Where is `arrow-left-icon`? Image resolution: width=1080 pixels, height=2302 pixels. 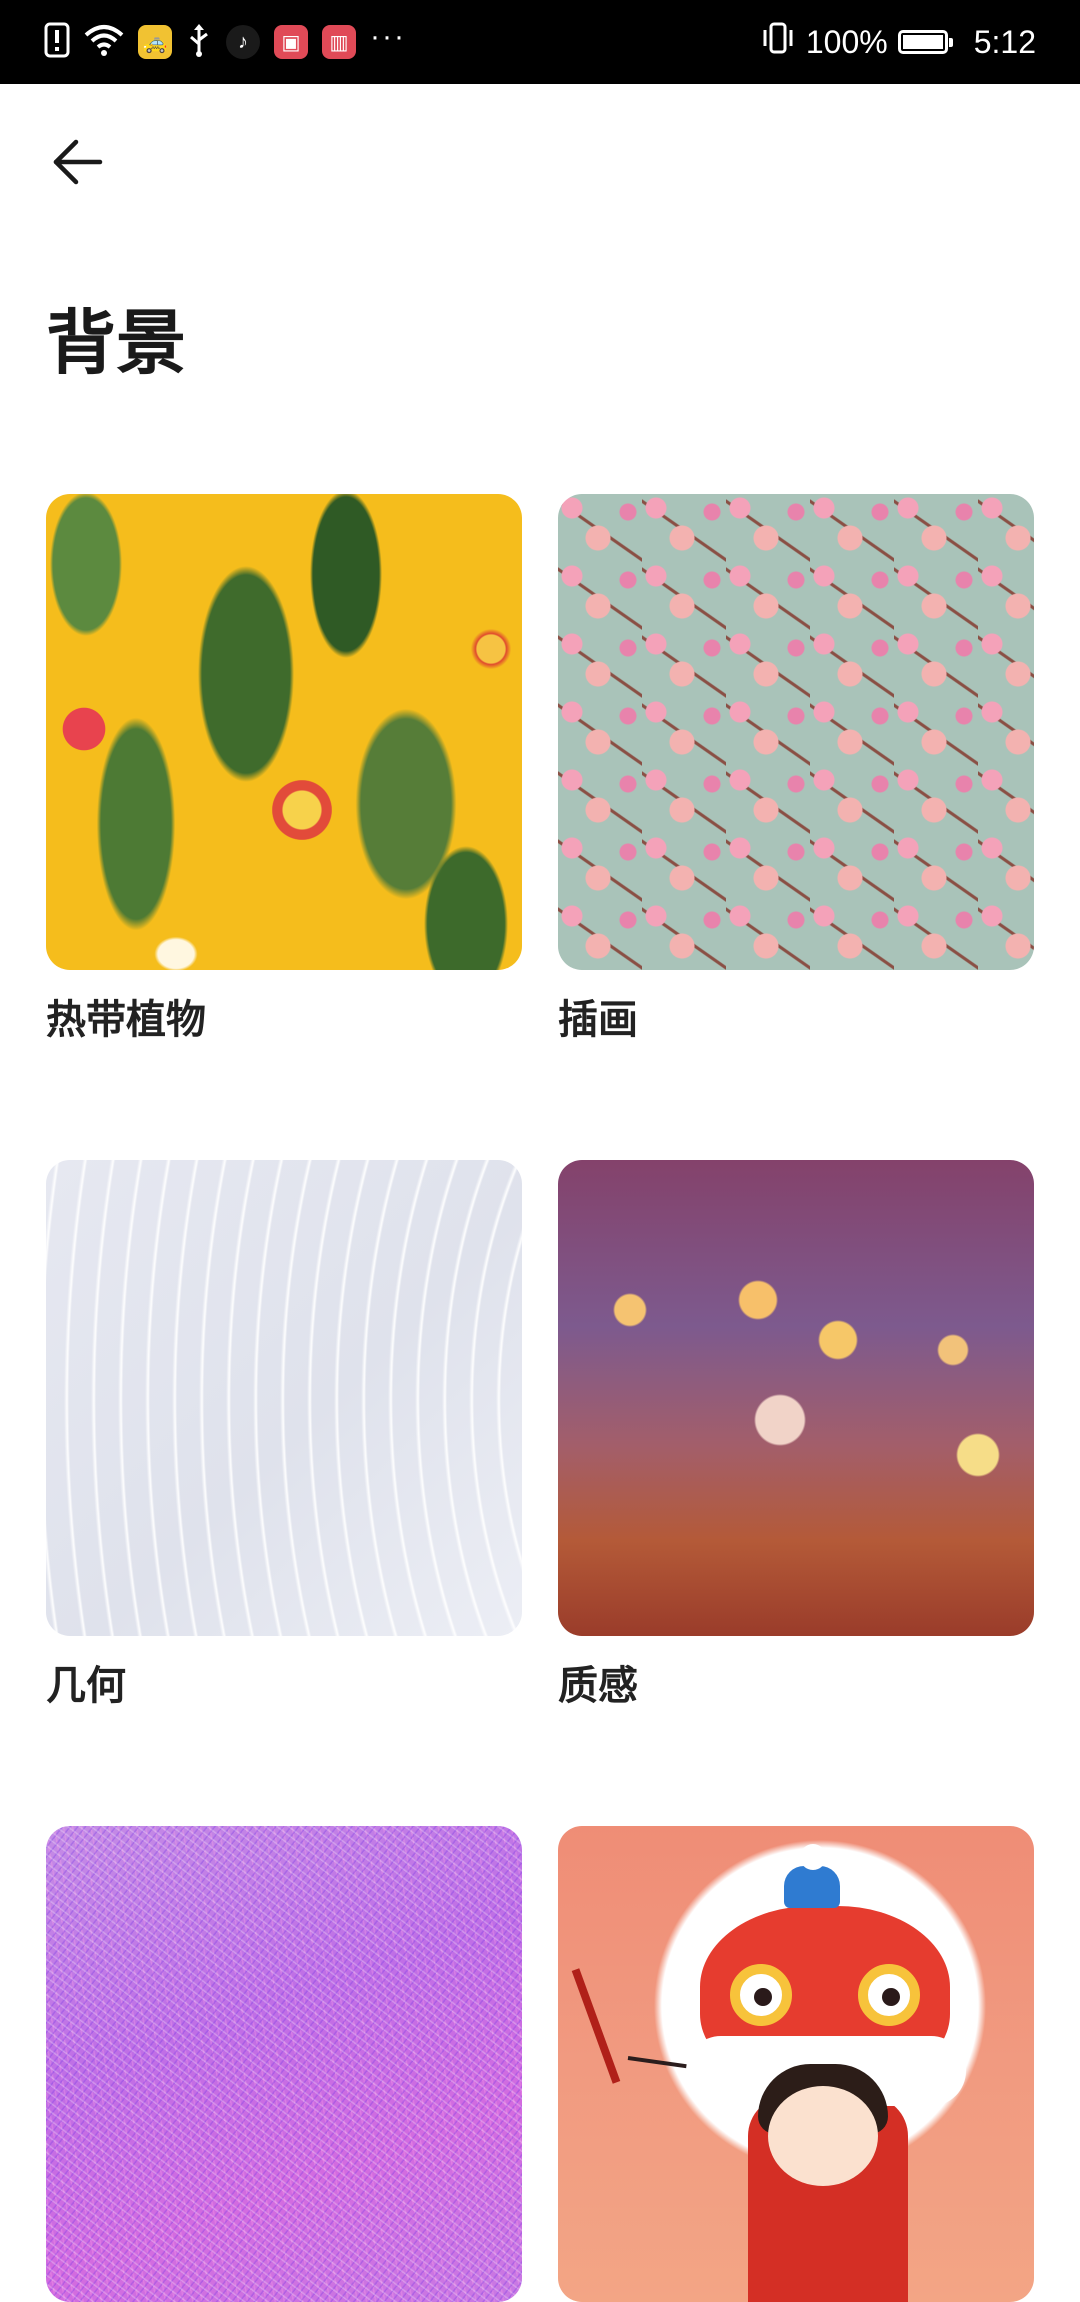 arrow-left-icon is located at coordinates (78, 164).